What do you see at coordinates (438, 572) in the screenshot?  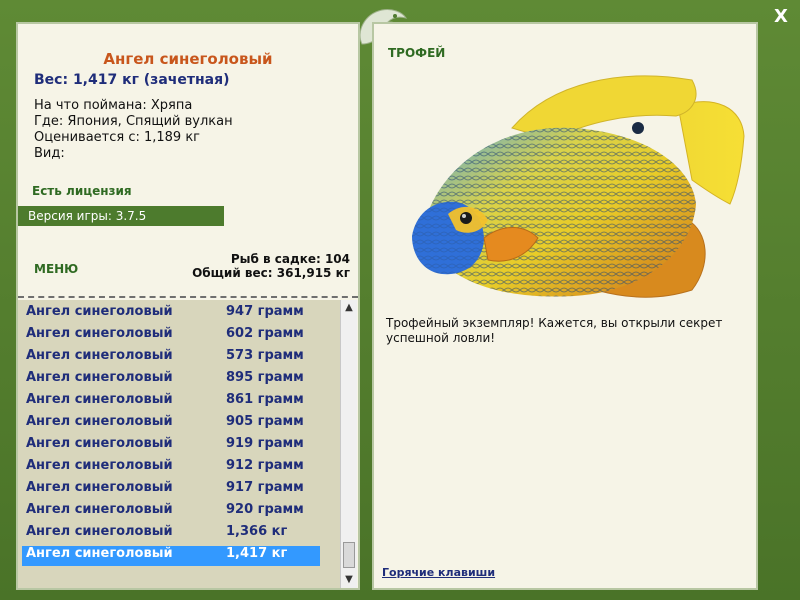 I see `hotkeys-link: Горячие клавиши` at bounding box center [438, 572].